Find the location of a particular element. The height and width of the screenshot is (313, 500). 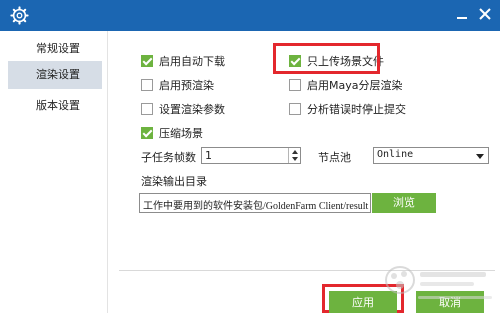

option-maya-layers-label: 启用Maya分层渲染 is located at coordinates (355, 85).